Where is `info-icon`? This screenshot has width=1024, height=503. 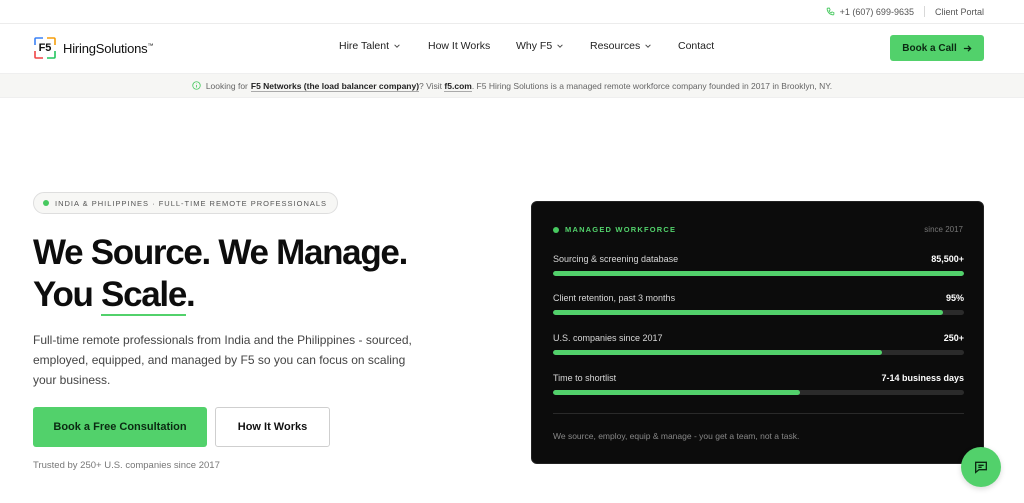
info-icon is located at coordinates (196, 85).